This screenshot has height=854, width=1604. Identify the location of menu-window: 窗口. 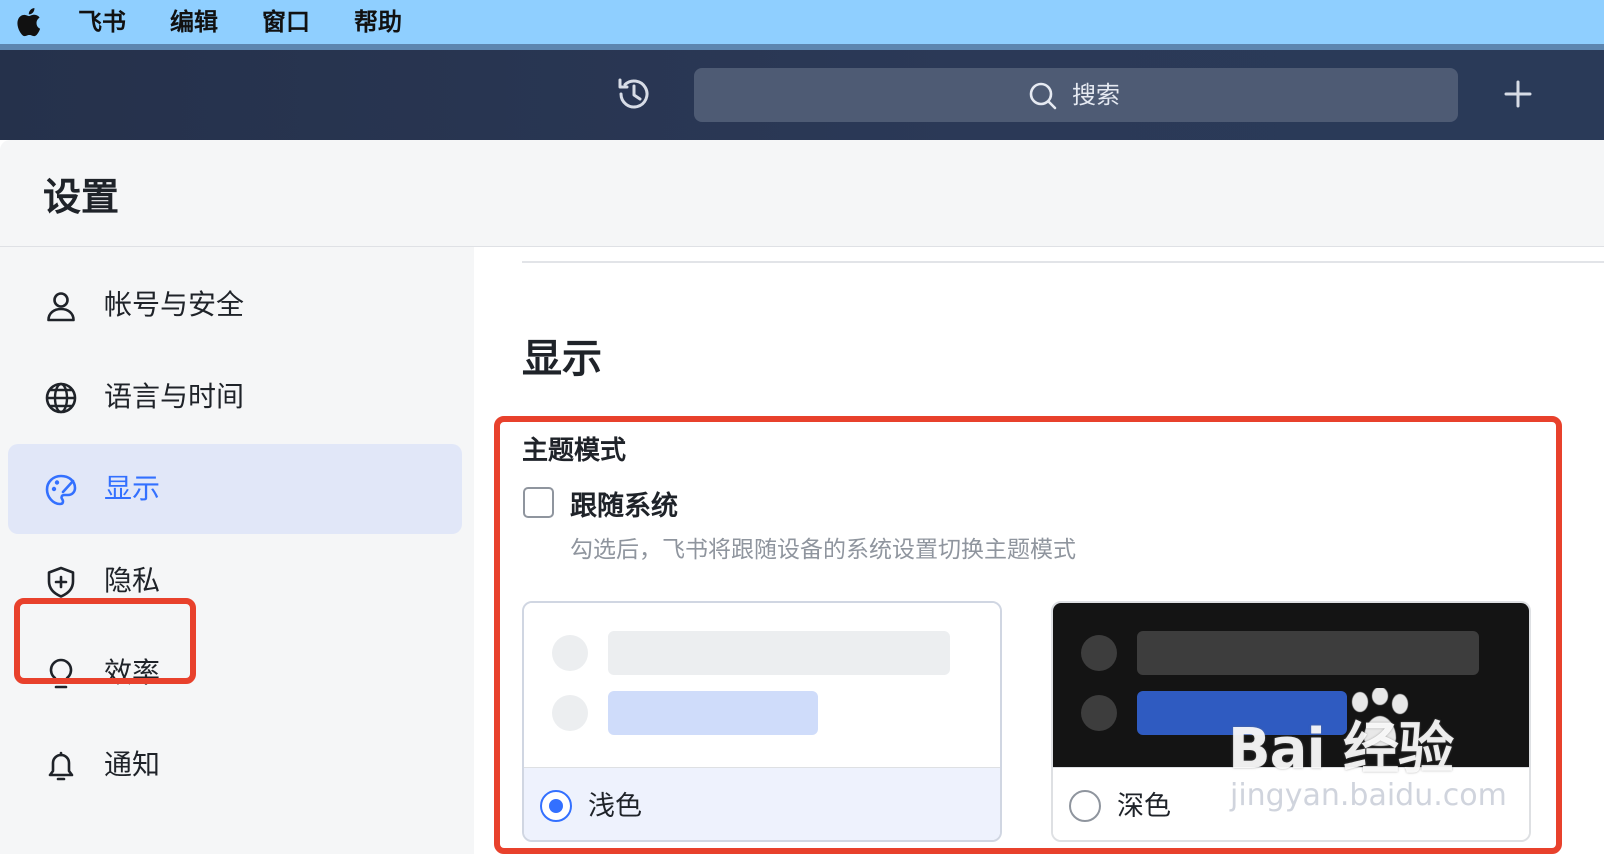
(286, 22).